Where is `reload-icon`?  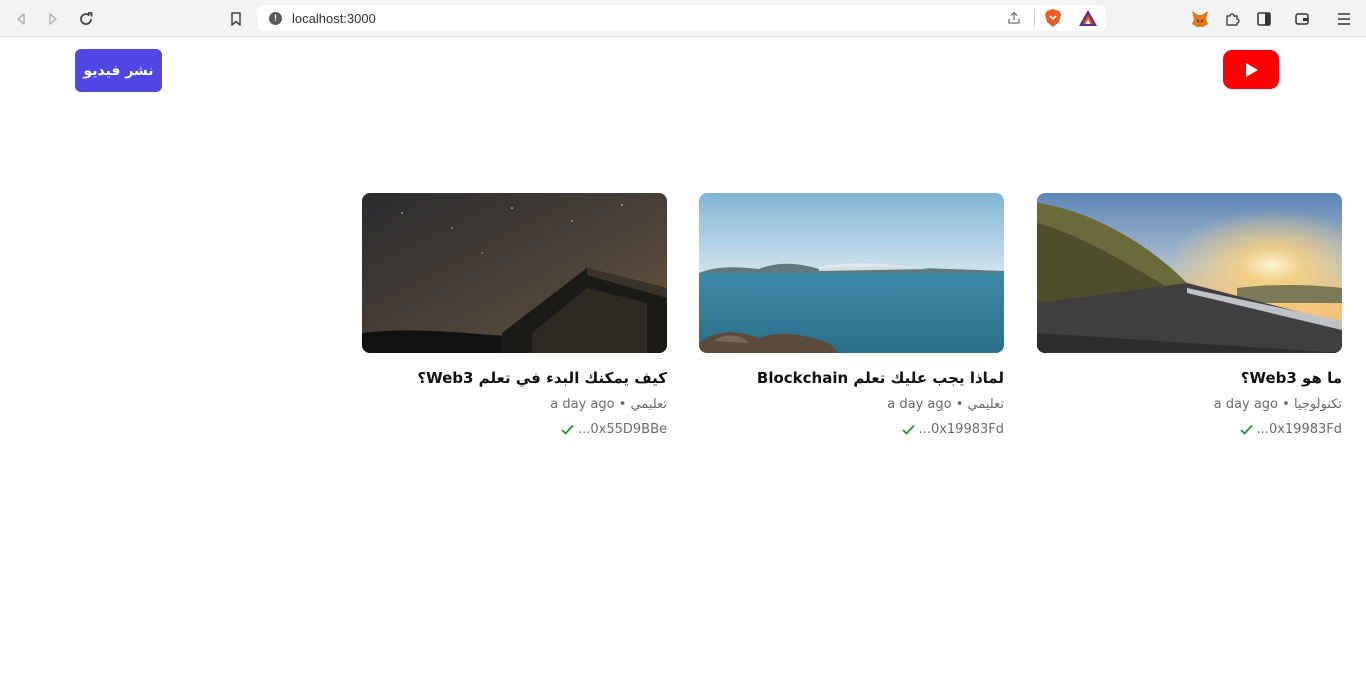
reload-icon is located at coordinates (86, 19).